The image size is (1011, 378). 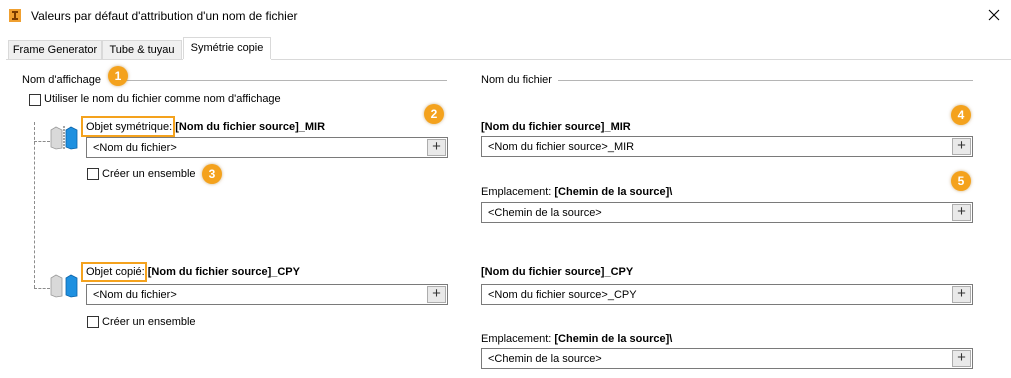 I want to click on highlight-box-mirror, so click(x=128, y=126).